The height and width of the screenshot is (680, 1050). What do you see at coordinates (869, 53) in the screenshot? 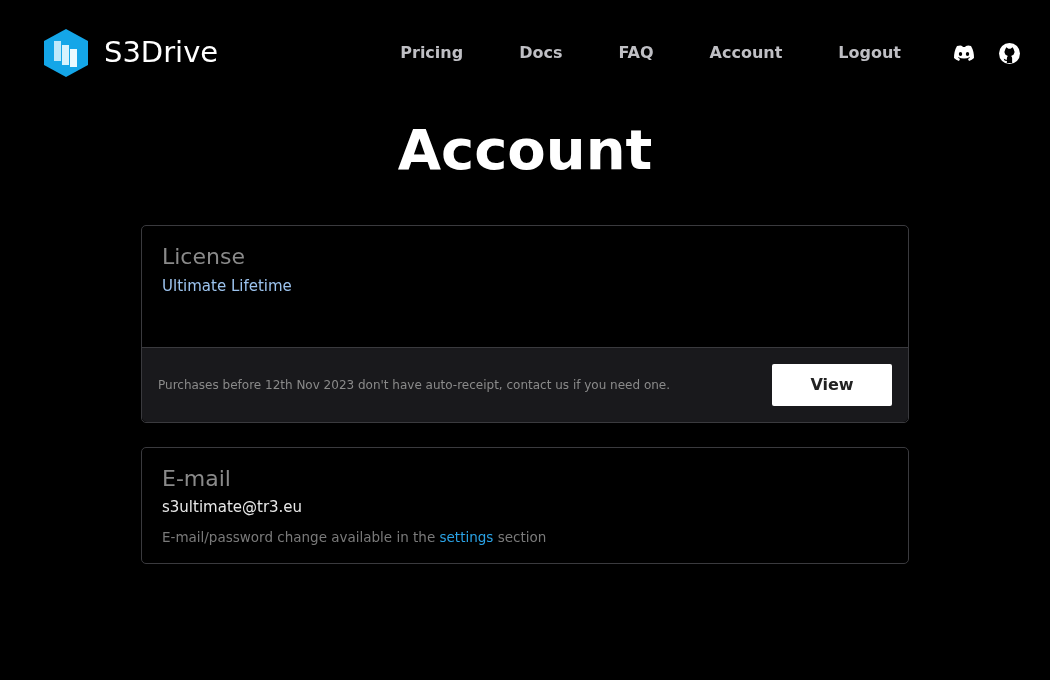
I see `nav-link: Logout` at bounding box center [869, 53].